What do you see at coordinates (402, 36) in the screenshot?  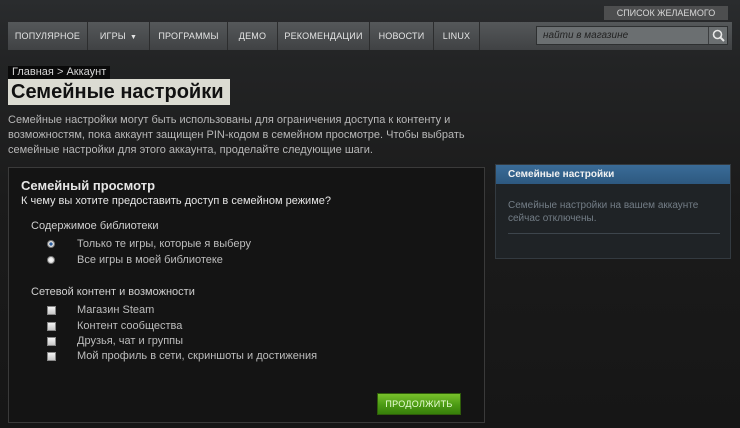 I see `nav-news: НОВОСТИ` at bounding box center [402, 36].